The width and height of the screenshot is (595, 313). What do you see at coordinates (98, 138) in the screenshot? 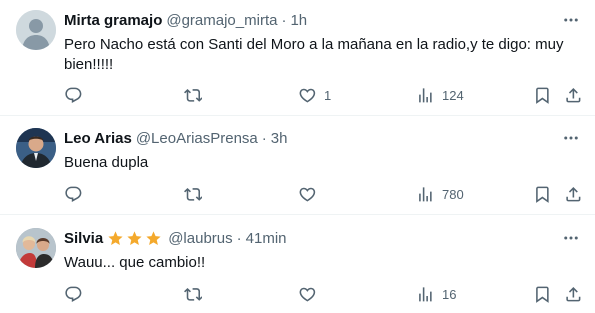
I see `author-name: Leo Arias` at bounding box center [98, 138].